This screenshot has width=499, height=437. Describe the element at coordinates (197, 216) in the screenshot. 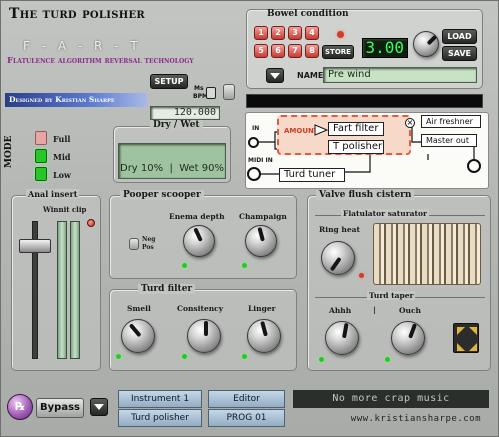

I see `enema-depth-label: Enema depth` at that location.